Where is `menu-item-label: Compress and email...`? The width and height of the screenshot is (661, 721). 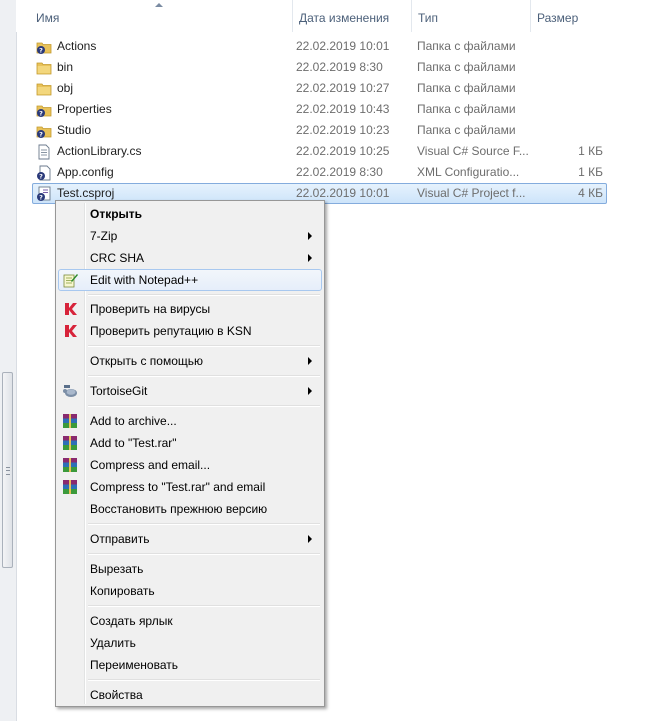 menu-item-label: Compress and email... is located at coordinates (150, 465).